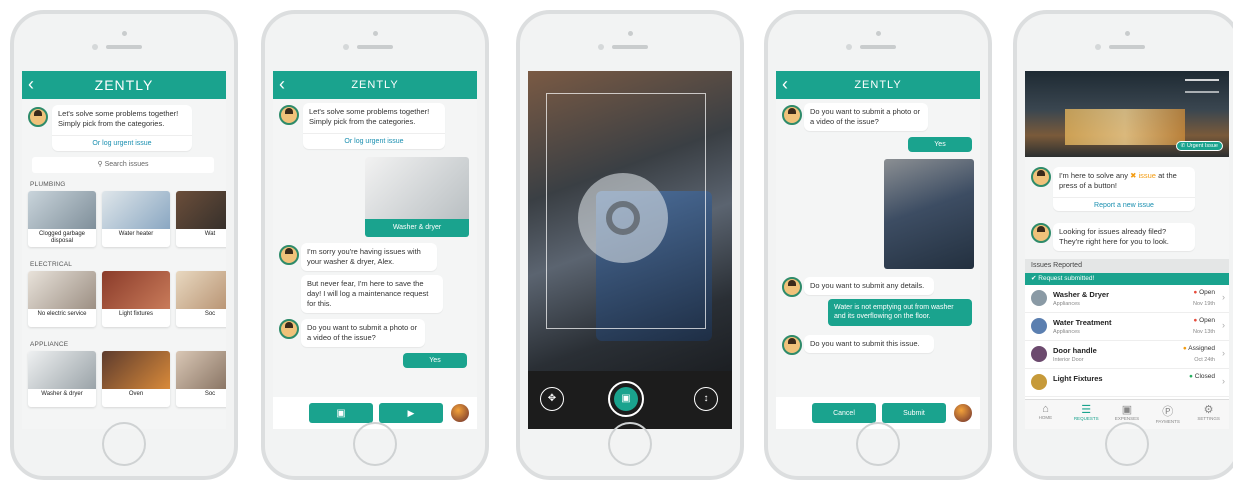 The image size is (1233, 480). Describe the element at coordinates (844, 413) in the screenshot. I see `cancel-button: Cancel` at that location.